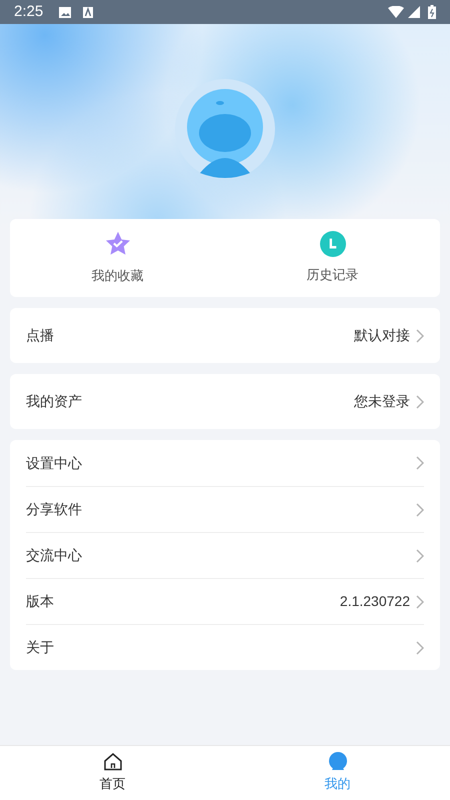  Describe the element at coordinates (432, 12) in the screenshot. I see `battery-icon` at that location.